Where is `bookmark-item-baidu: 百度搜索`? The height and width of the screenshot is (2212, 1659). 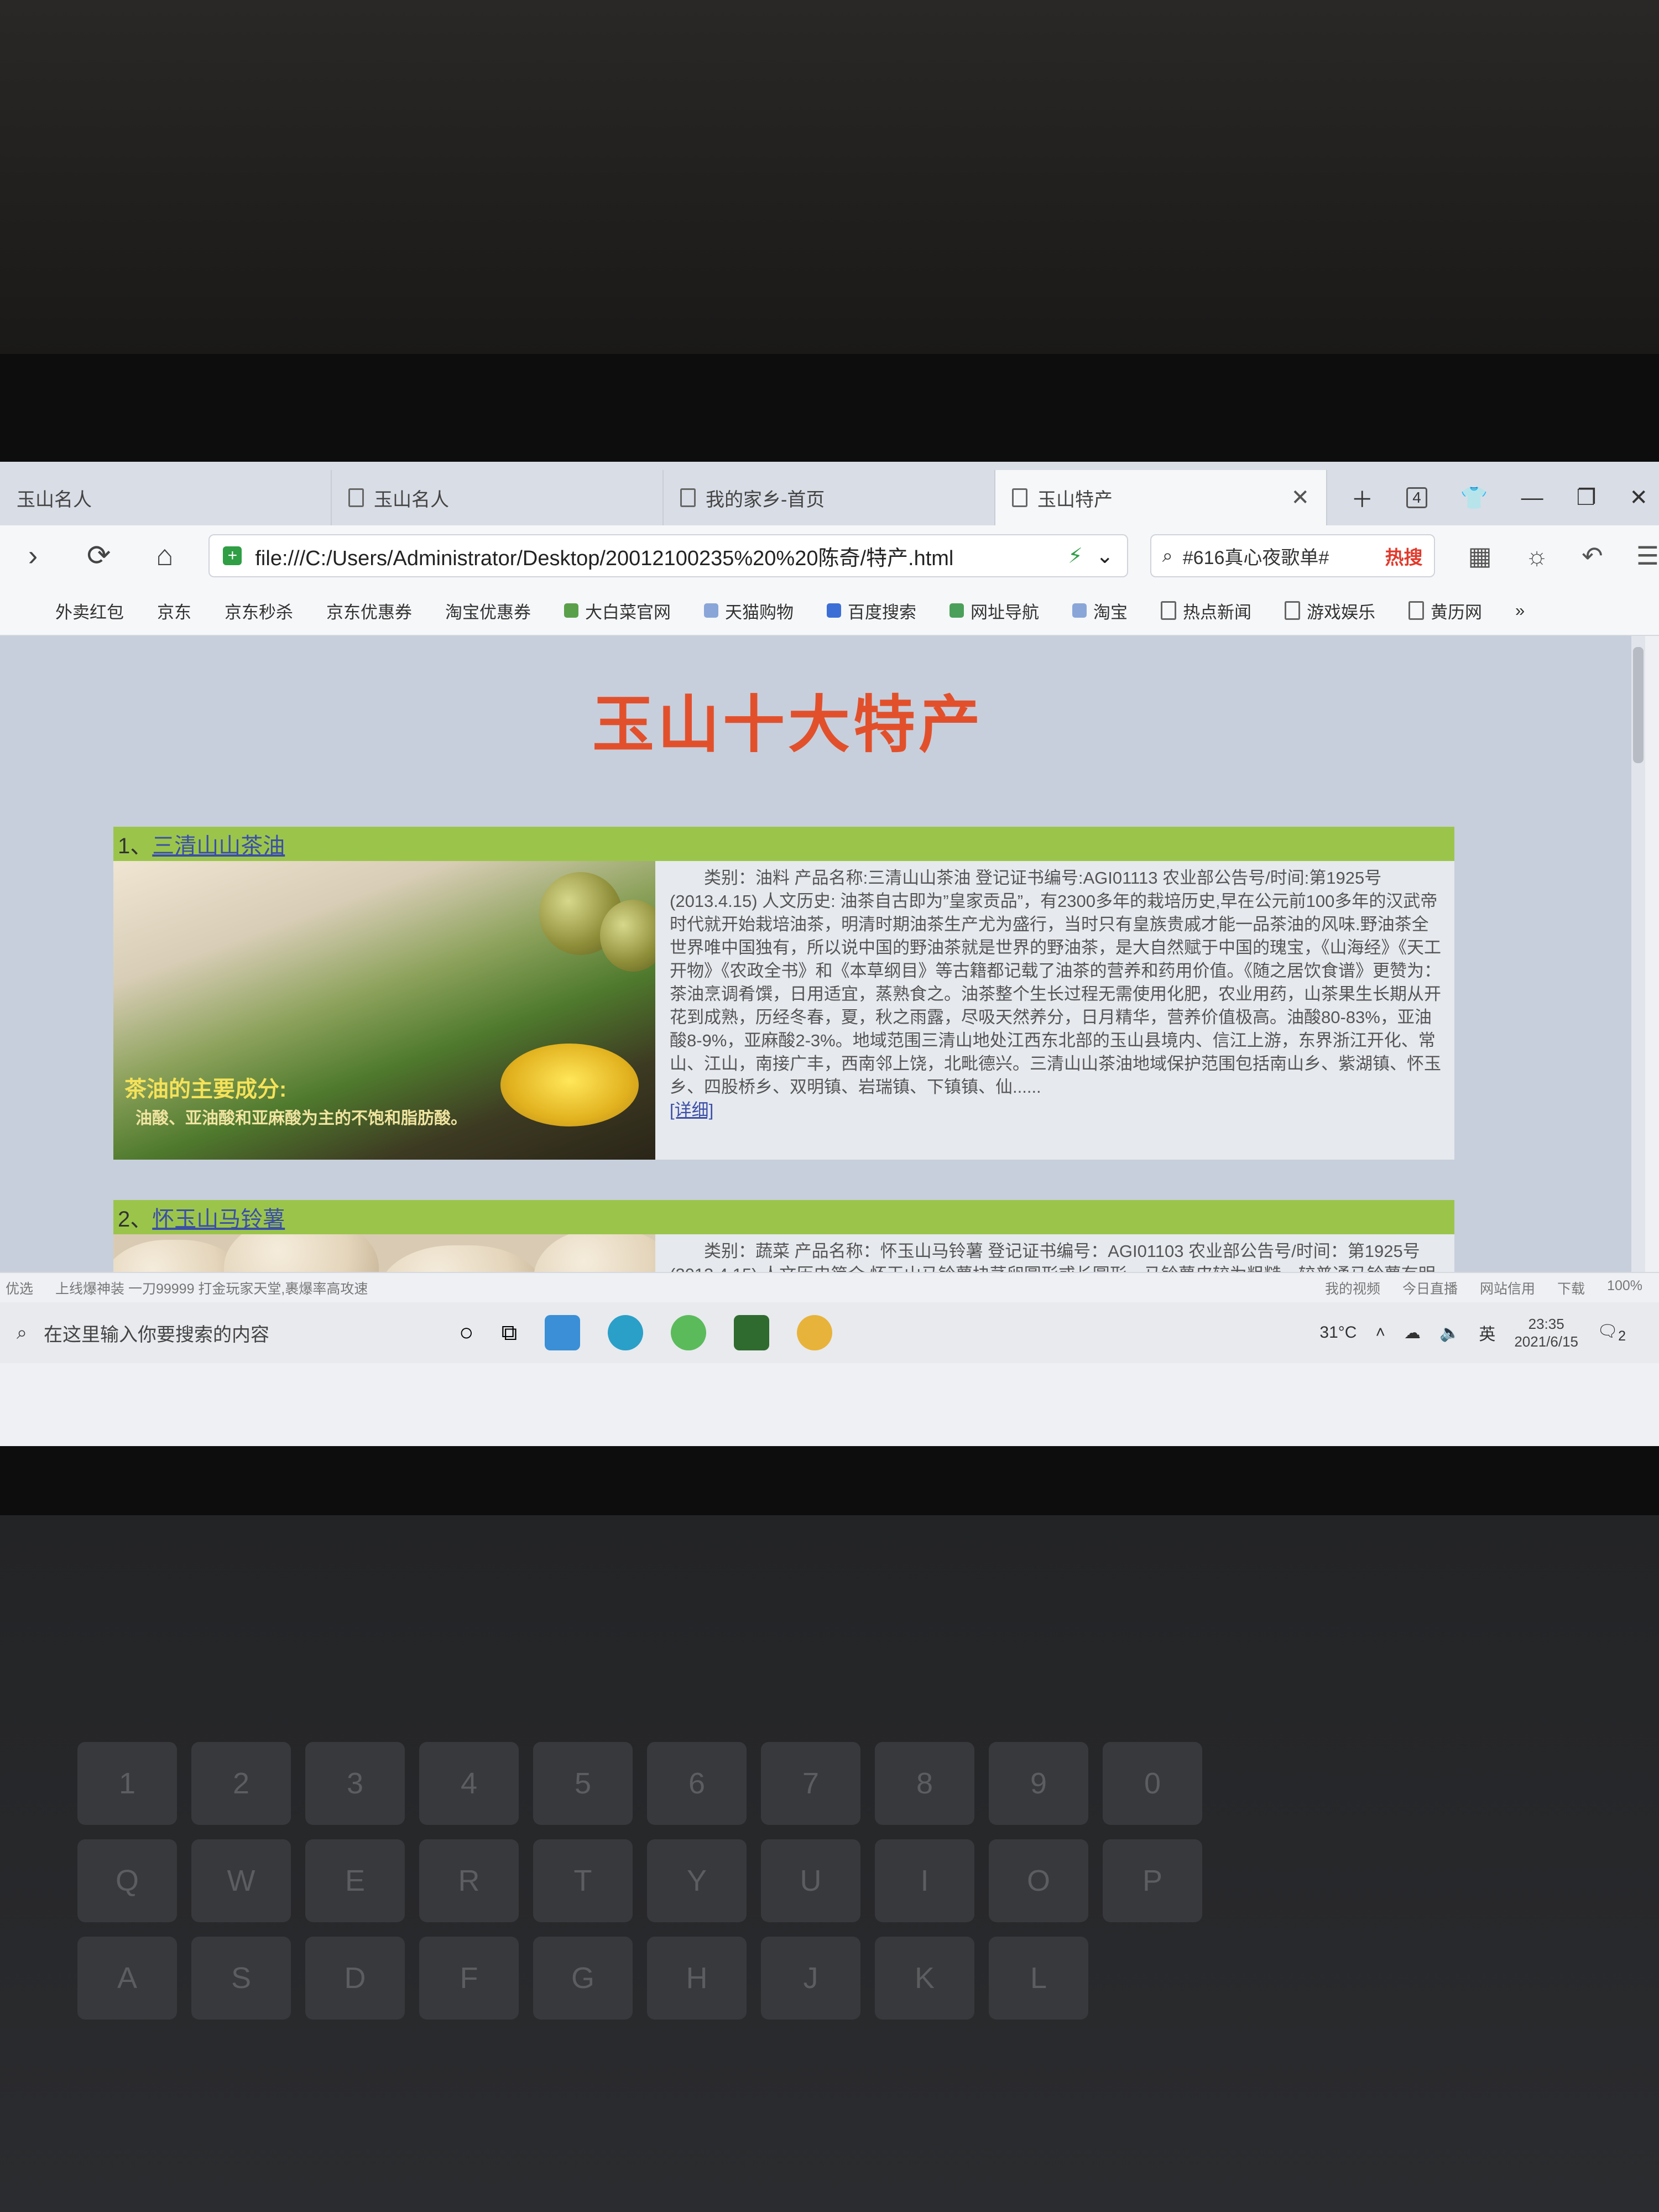
bookmark-item-baidu: 百度搜索 is located at coordinates (872, 611).